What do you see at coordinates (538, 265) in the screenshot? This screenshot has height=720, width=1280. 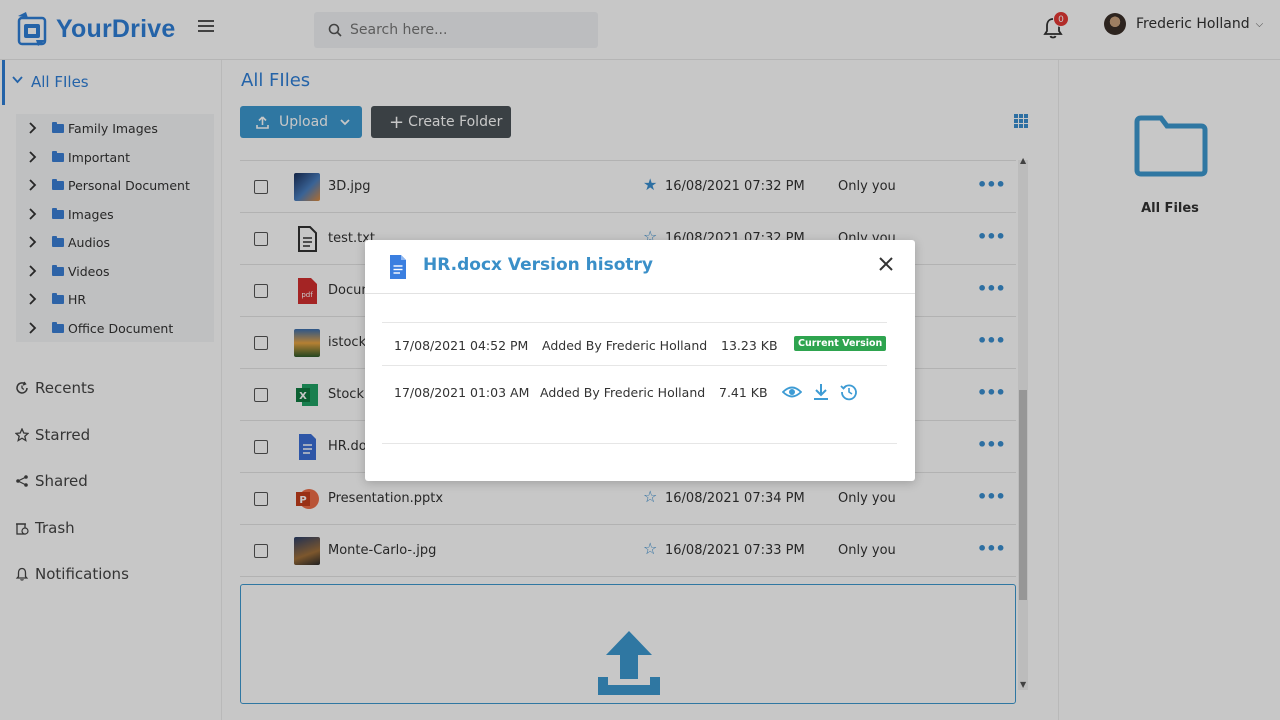 I see `modal-title: HR.docx Version hisotry` at bounding box center [538, 265].